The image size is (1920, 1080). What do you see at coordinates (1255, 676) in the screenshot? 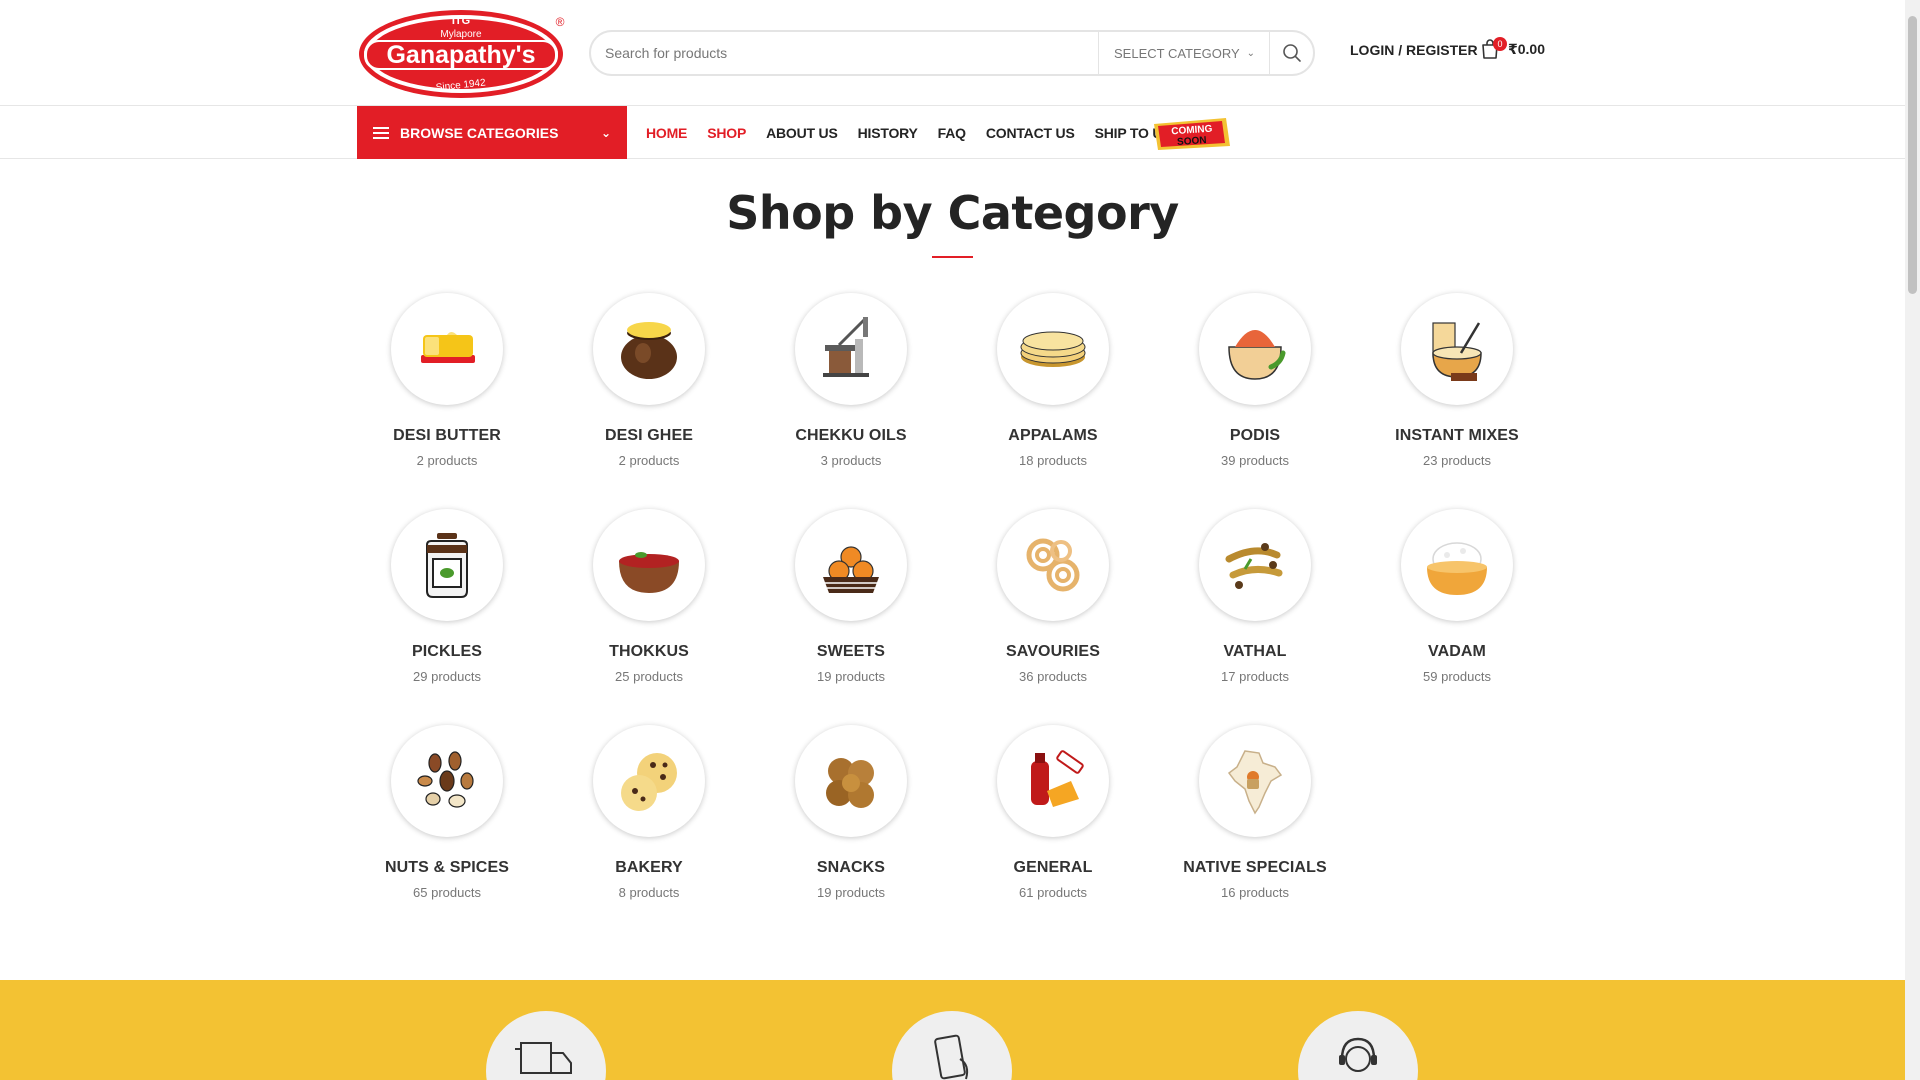
I see `category-count: 17 products` at bounding box center [1255, 676].